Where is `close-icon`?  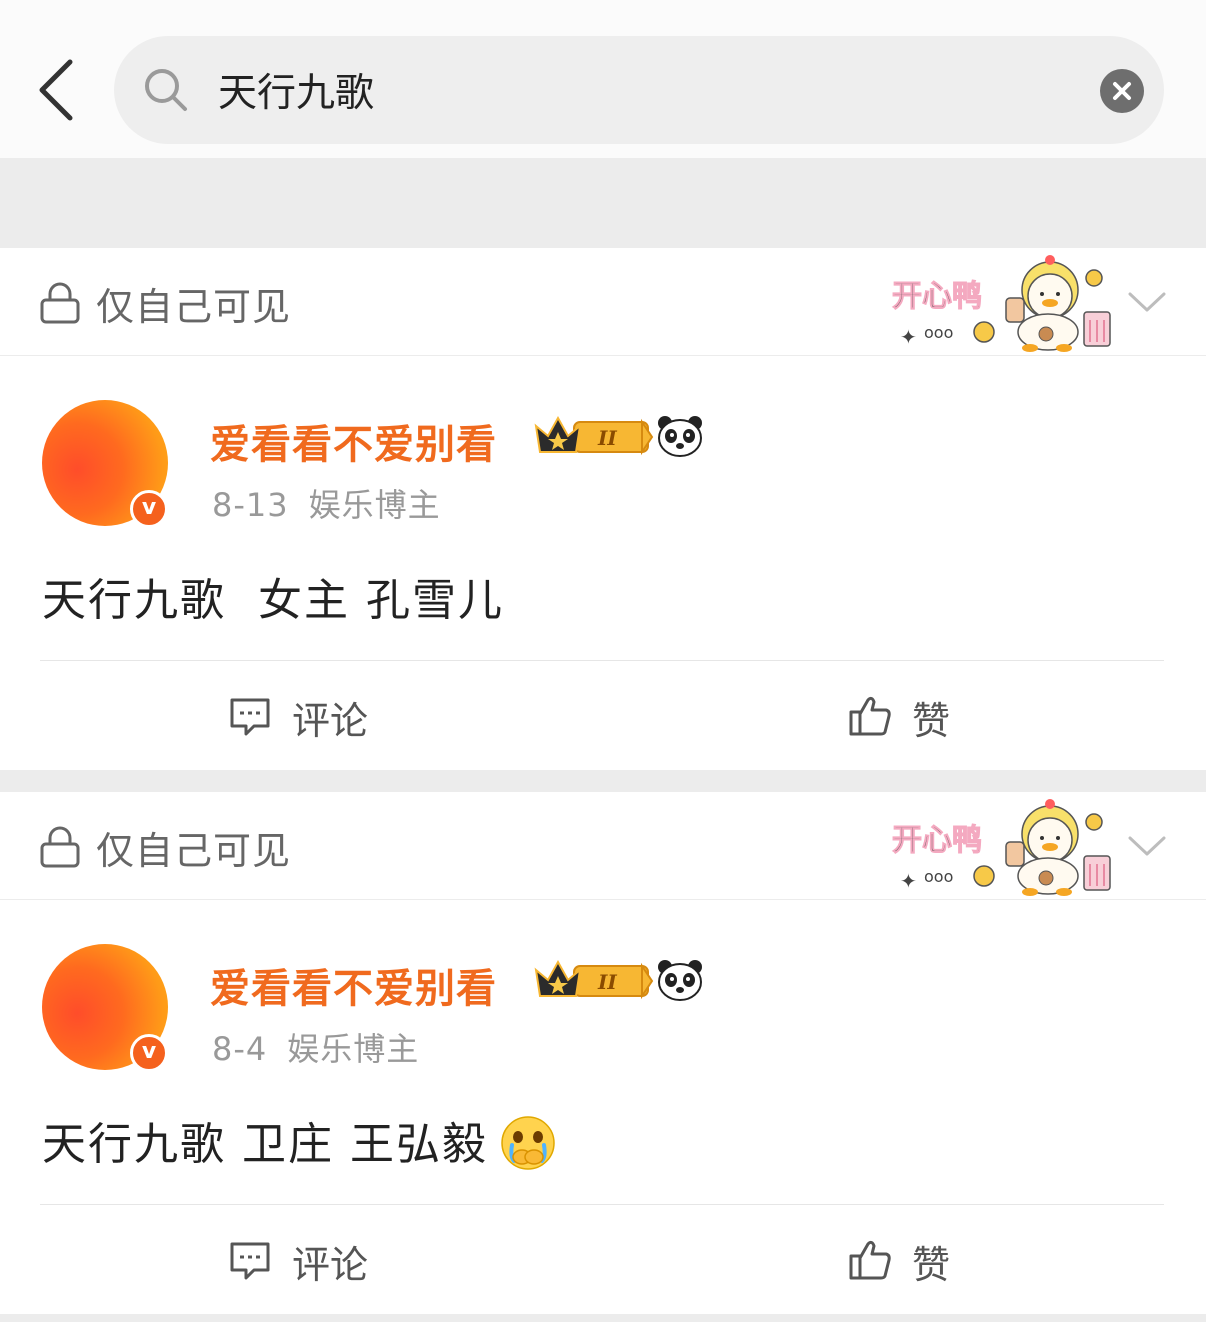
close-icon is located at coordinates (1122, 91).